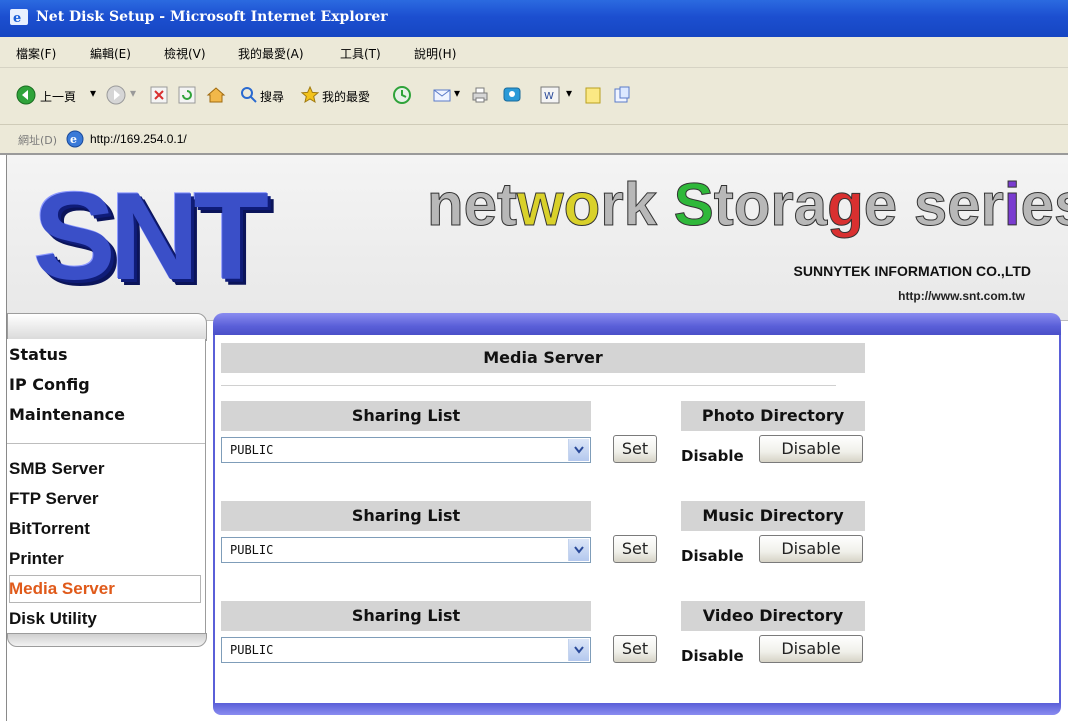  I want to click on svg-text: W, so click(549, 96).